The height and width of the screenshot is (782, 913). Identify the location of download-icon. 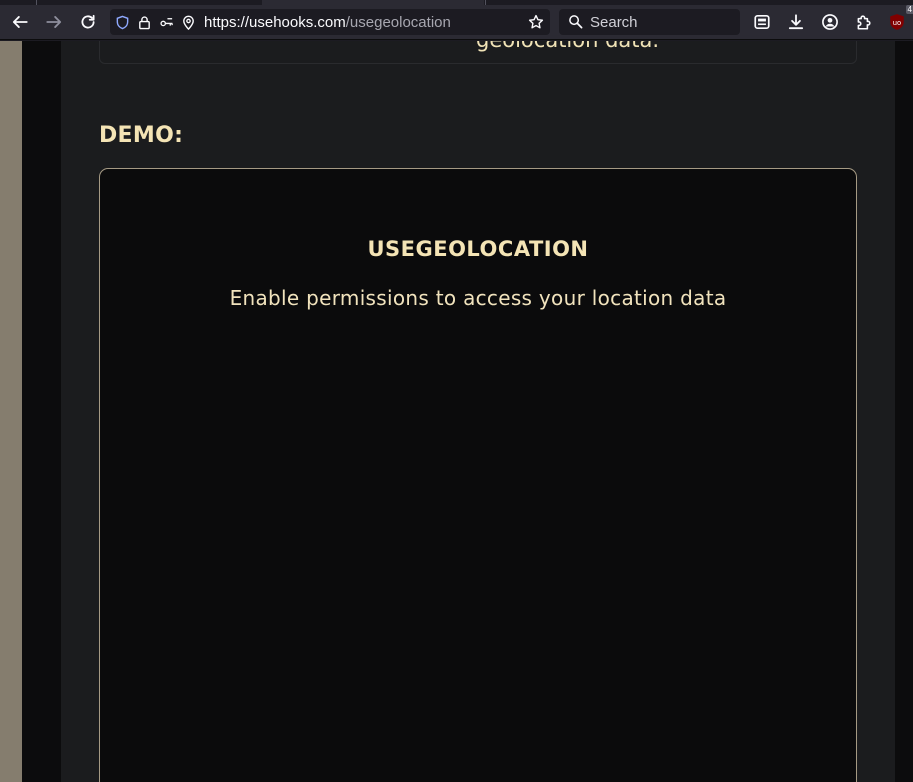
(796, 22).